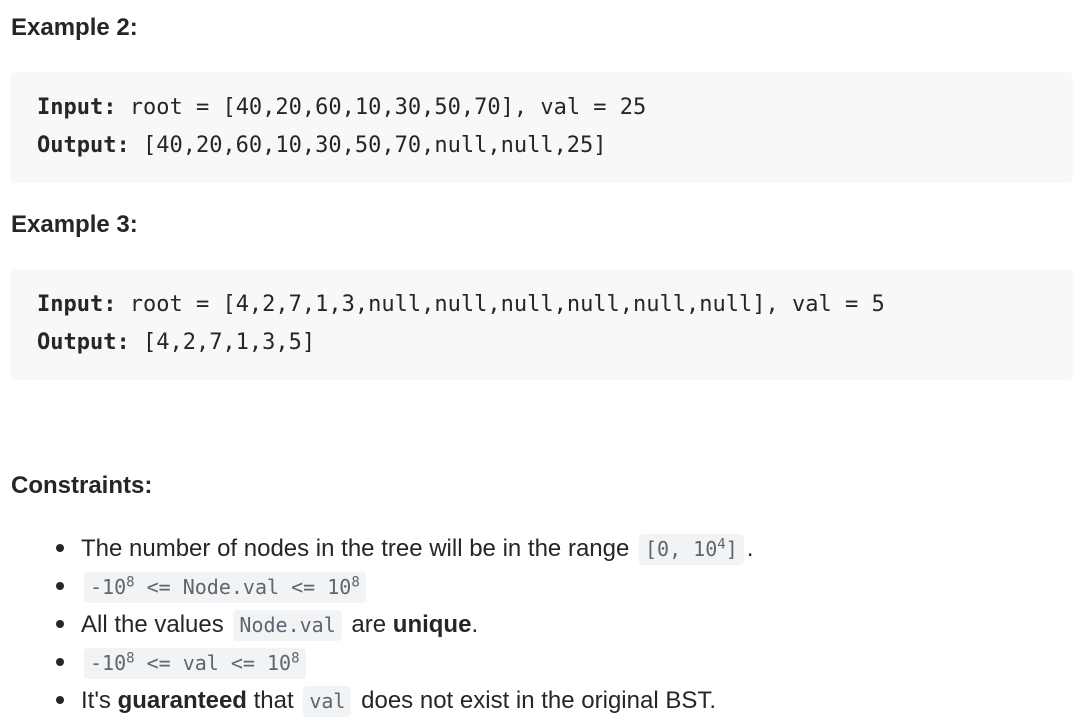  I want to click on example-3-heading: Example 3:, so click(74, 224).